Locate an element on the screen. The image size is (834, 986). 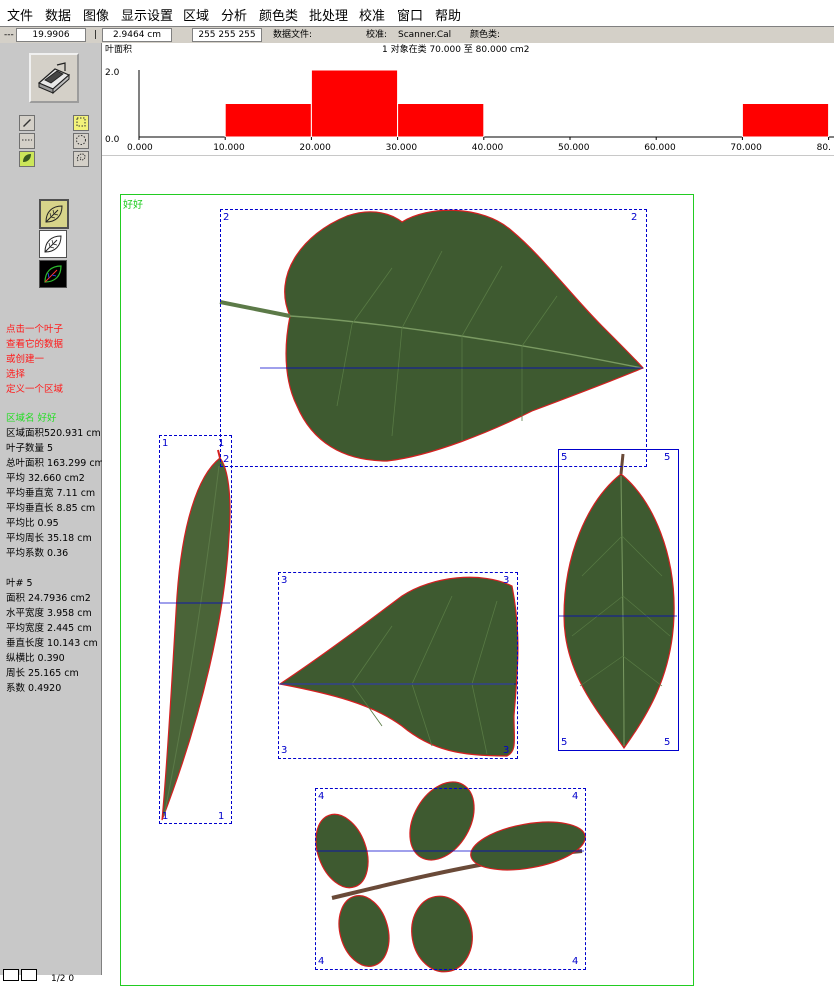
ellipse-select-icon is located at coordinates (81, 140).